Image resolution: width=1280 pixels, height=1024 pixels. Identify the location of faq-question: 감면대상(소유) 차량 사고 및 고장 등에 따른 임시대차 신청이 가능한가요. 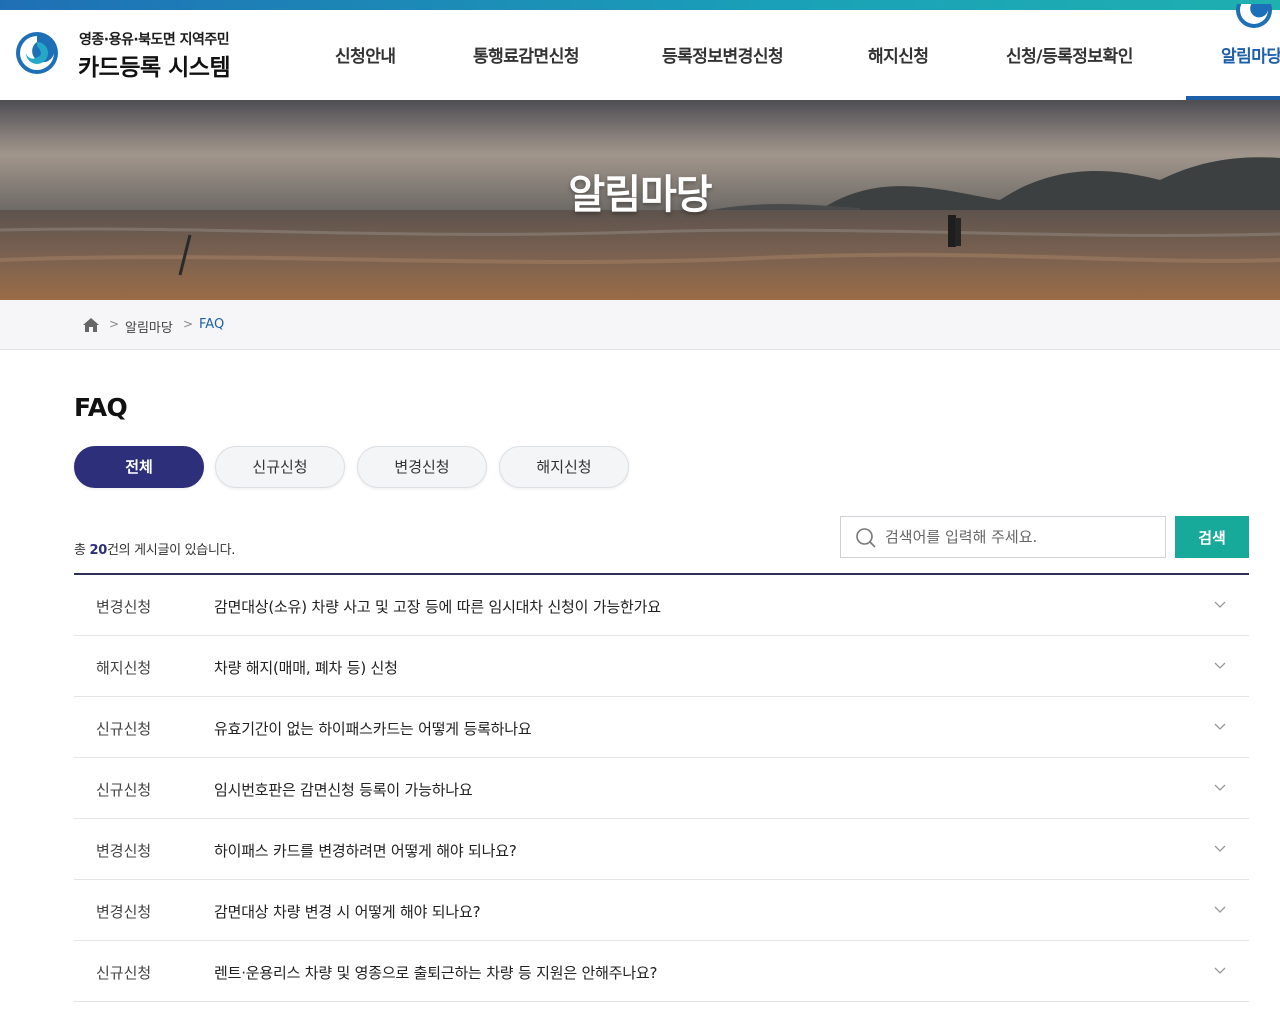
(437, 606).